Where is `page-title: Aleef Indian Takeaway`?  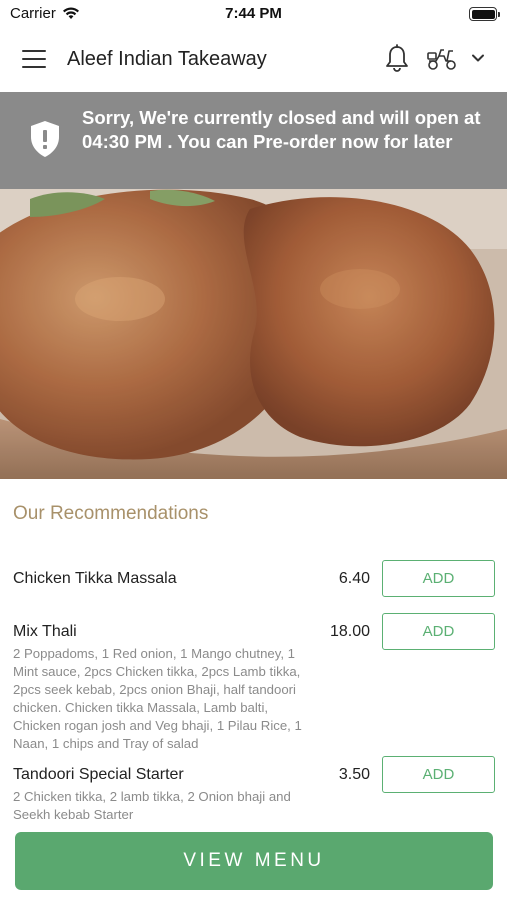 page-title: Aleef Indian Takeaway is located at coordinates (167, 59).